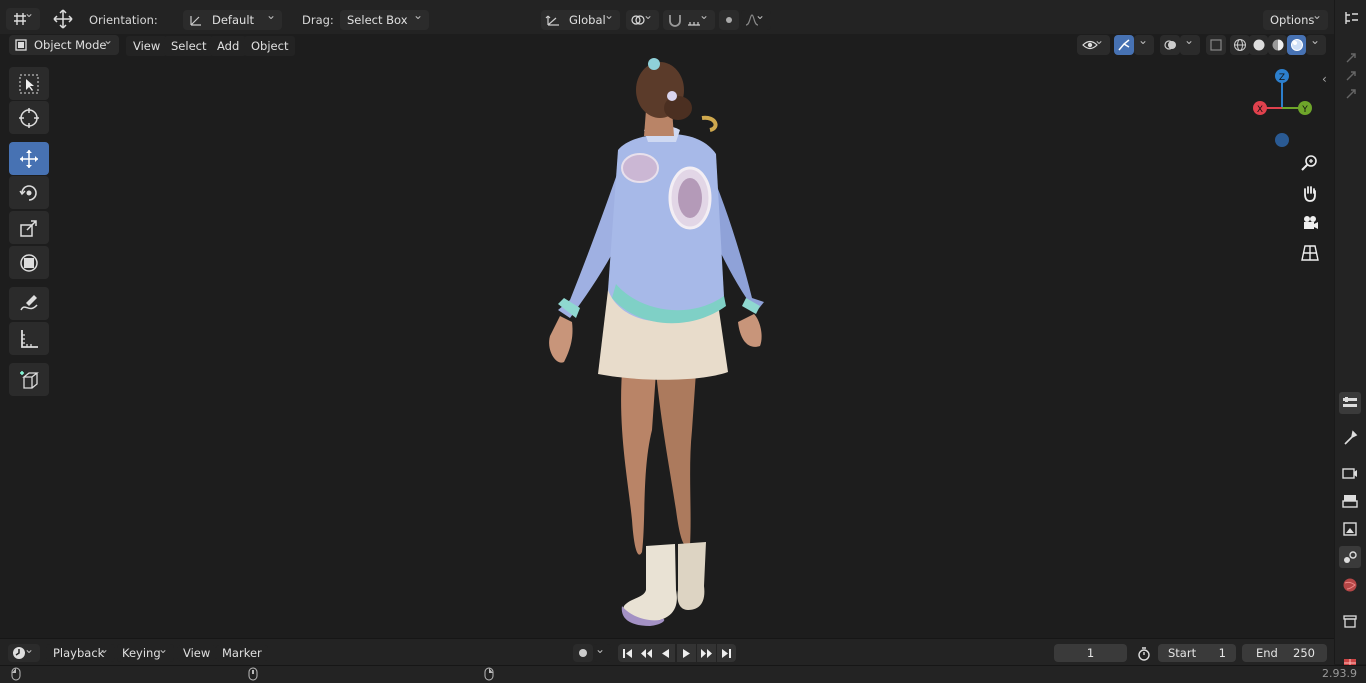 Image resolution: width=1366 pixels, height=683 pixels. Describe the element at coordinates (270, 46) in the screenshot. I see `menu-object: Object` at that location.